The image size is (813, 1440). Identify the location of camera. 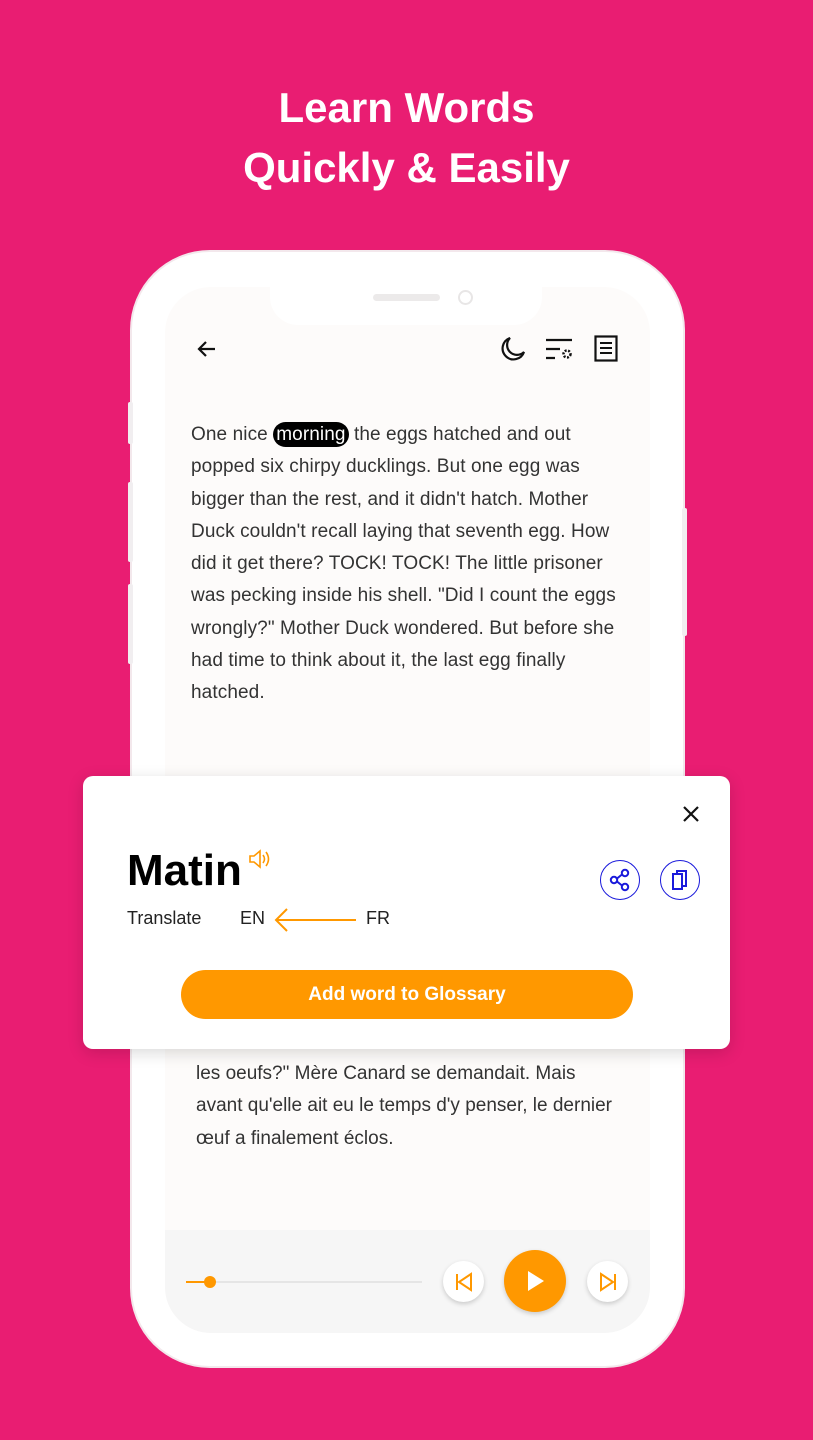
(465, 297).